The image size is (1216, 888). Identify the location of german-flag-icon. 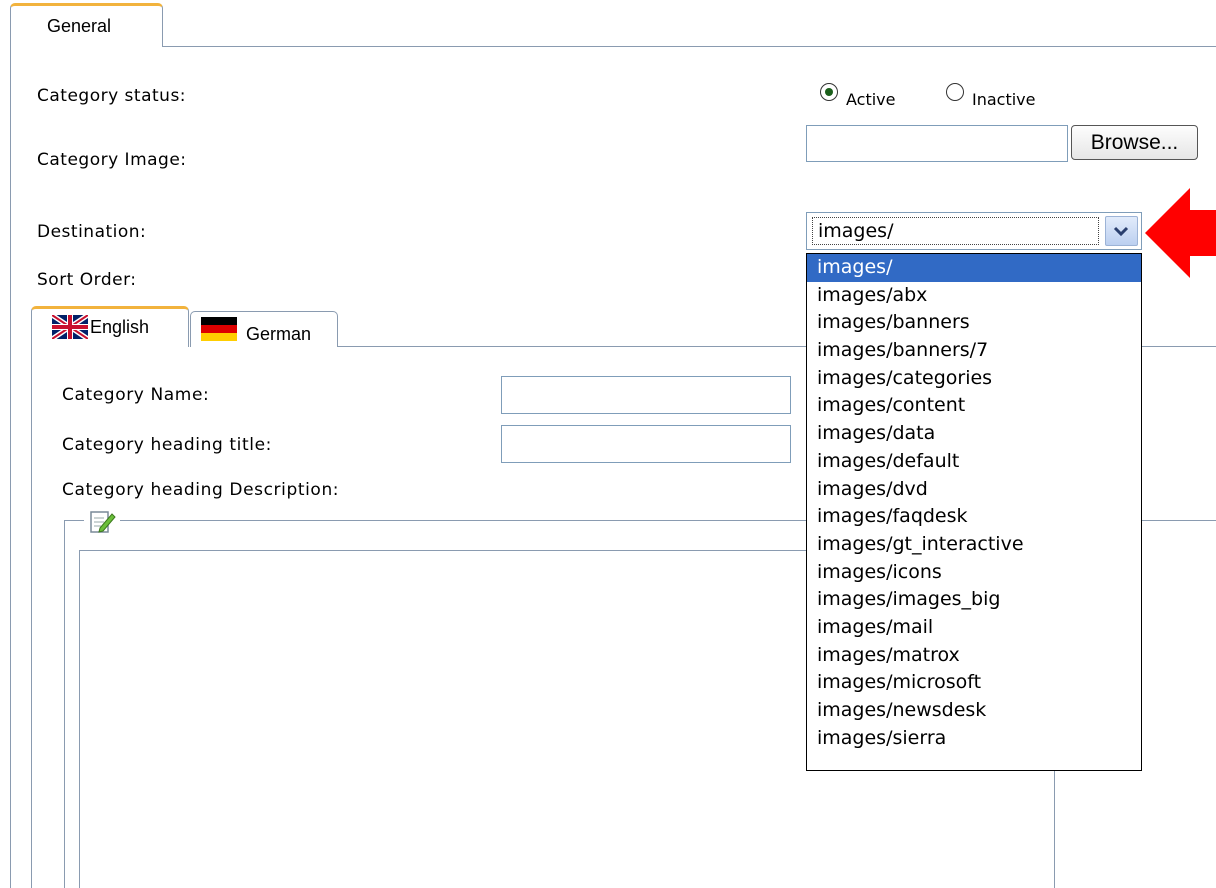
(219, 329).